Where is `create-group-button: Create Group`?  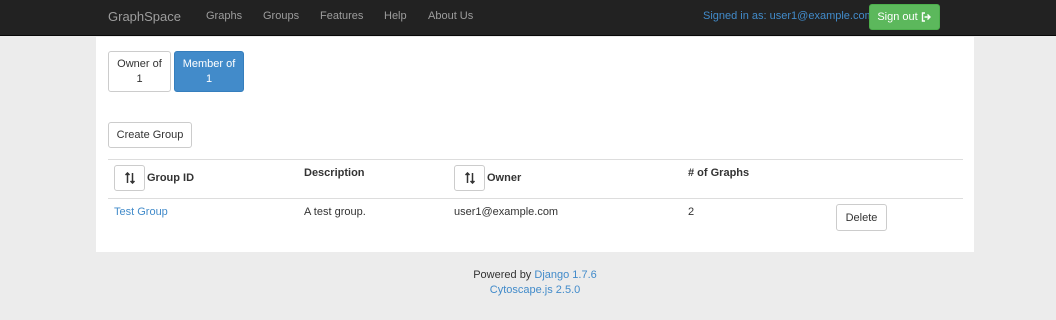 create-group-button: Create Group is located at coordinates (150, 135).